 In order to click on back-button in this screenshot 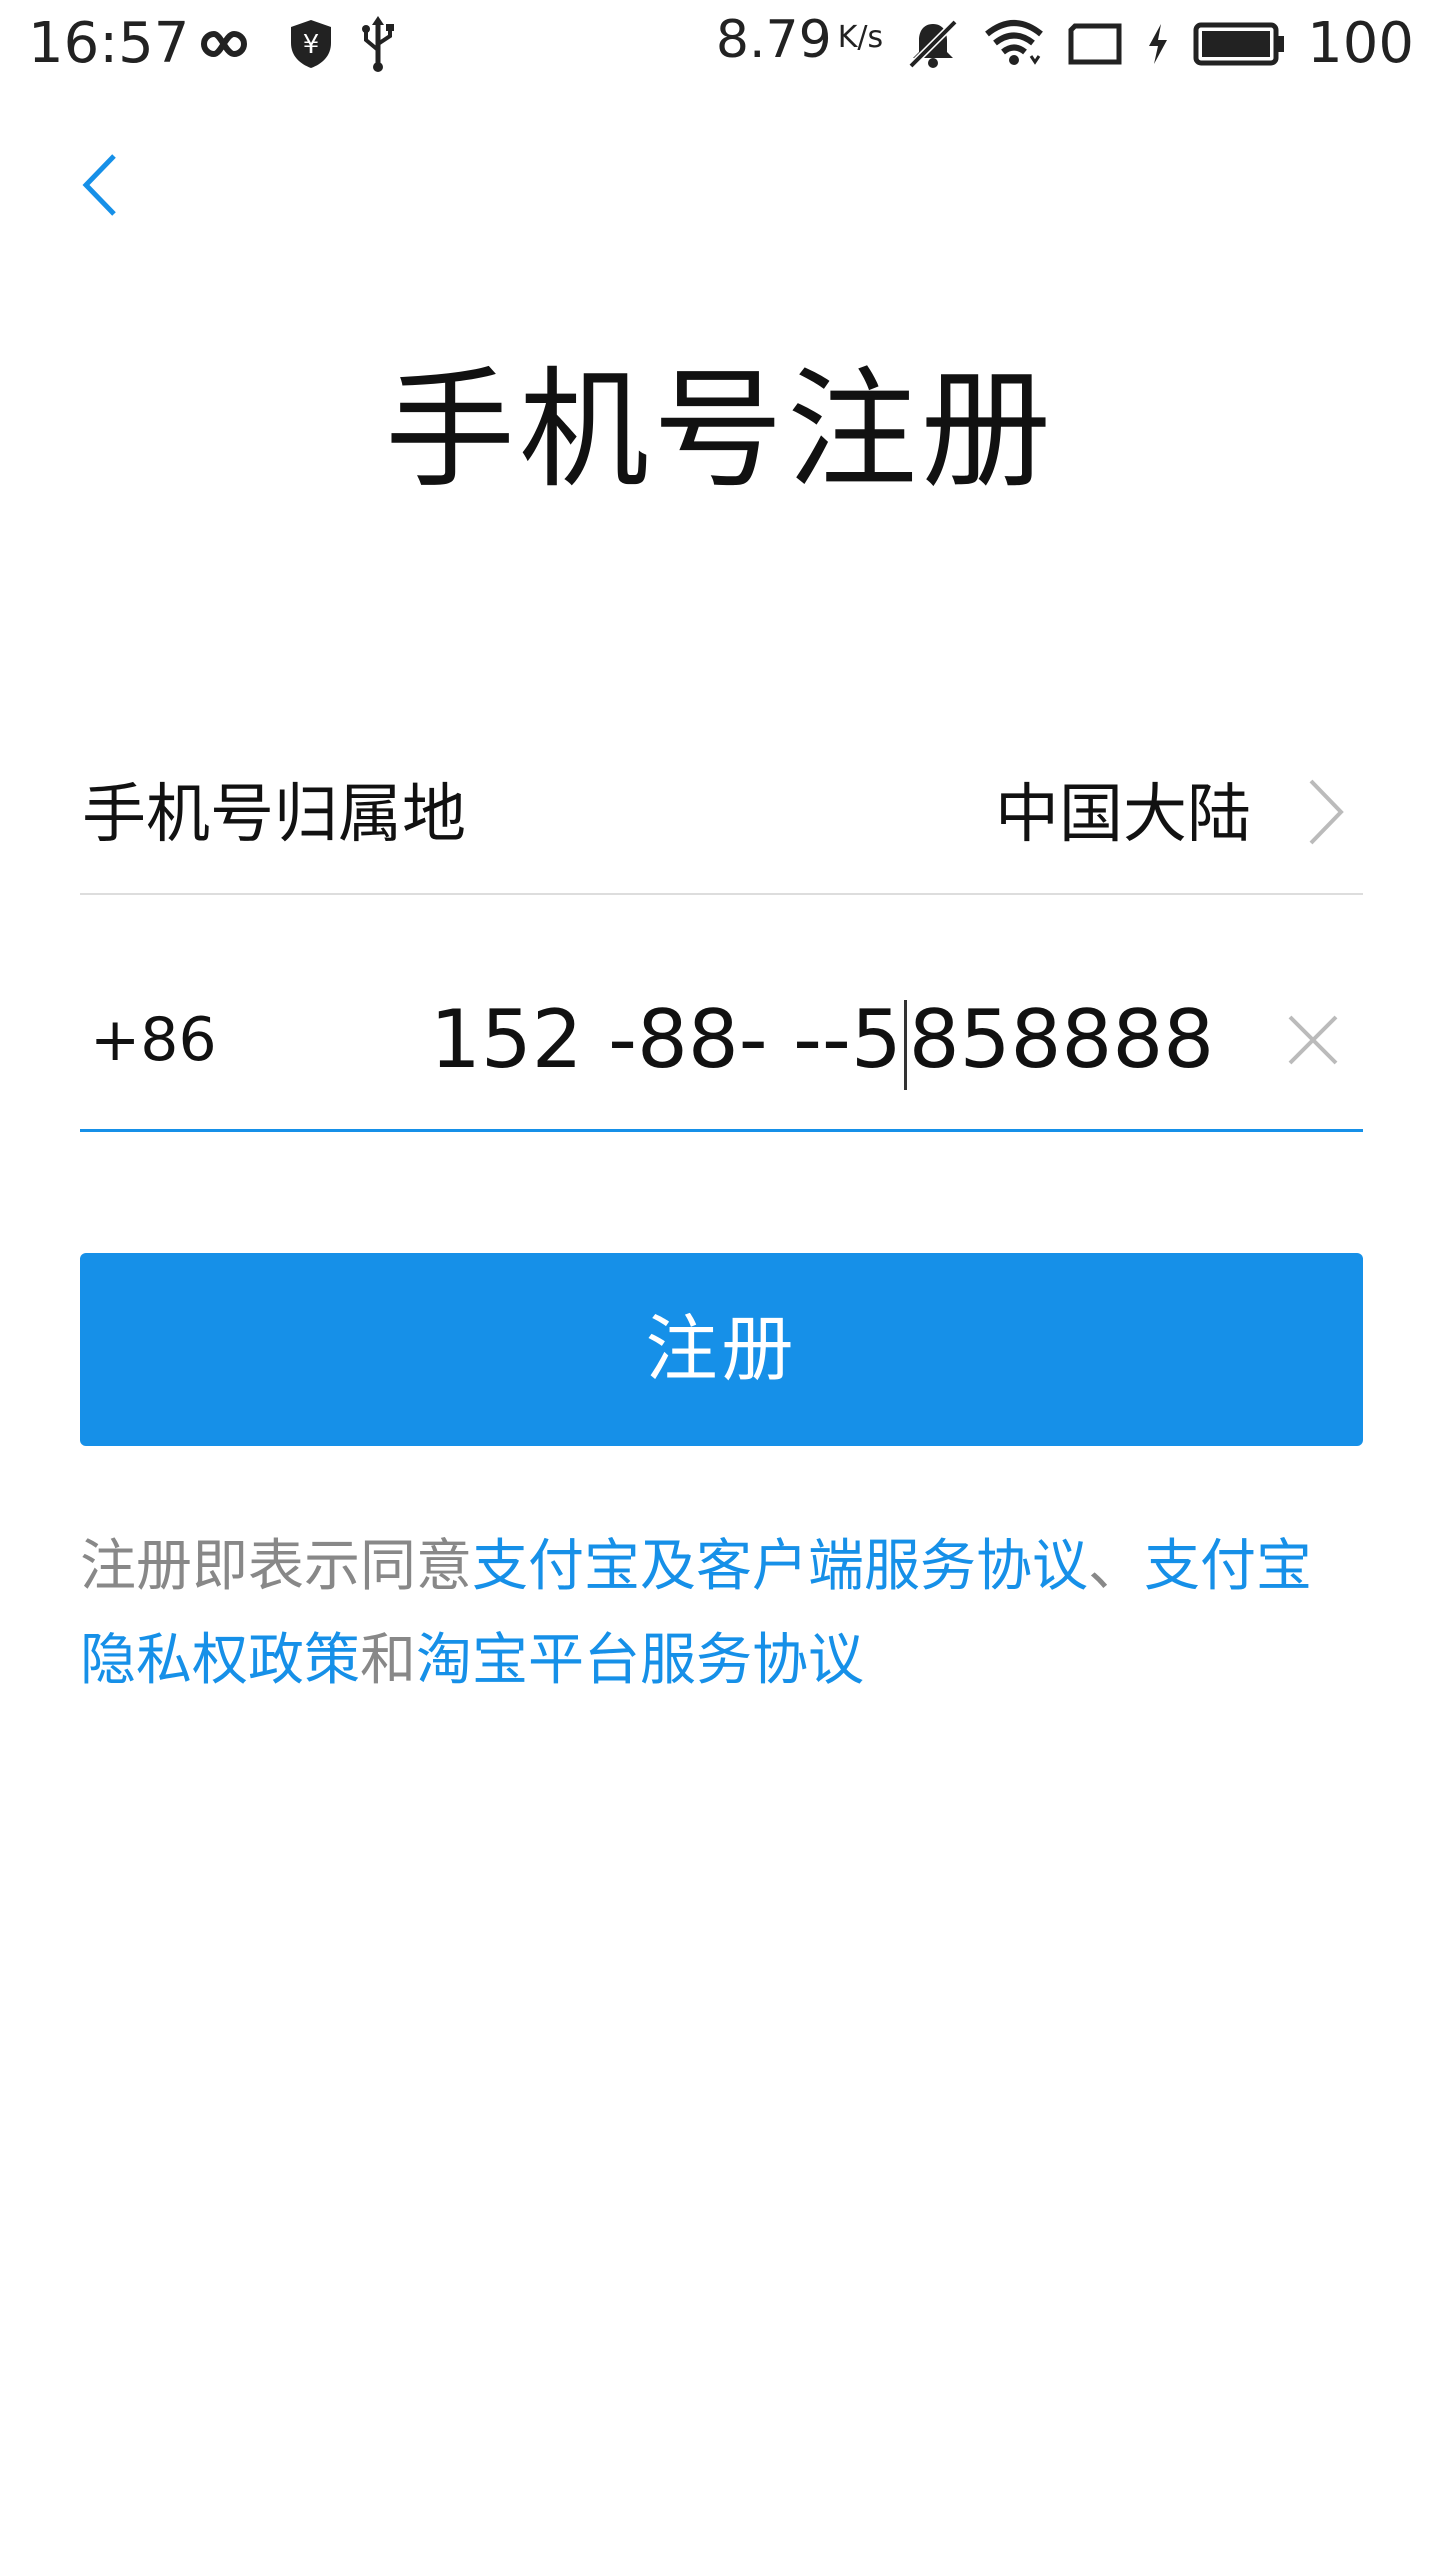, I will do `click(100, 185)`.